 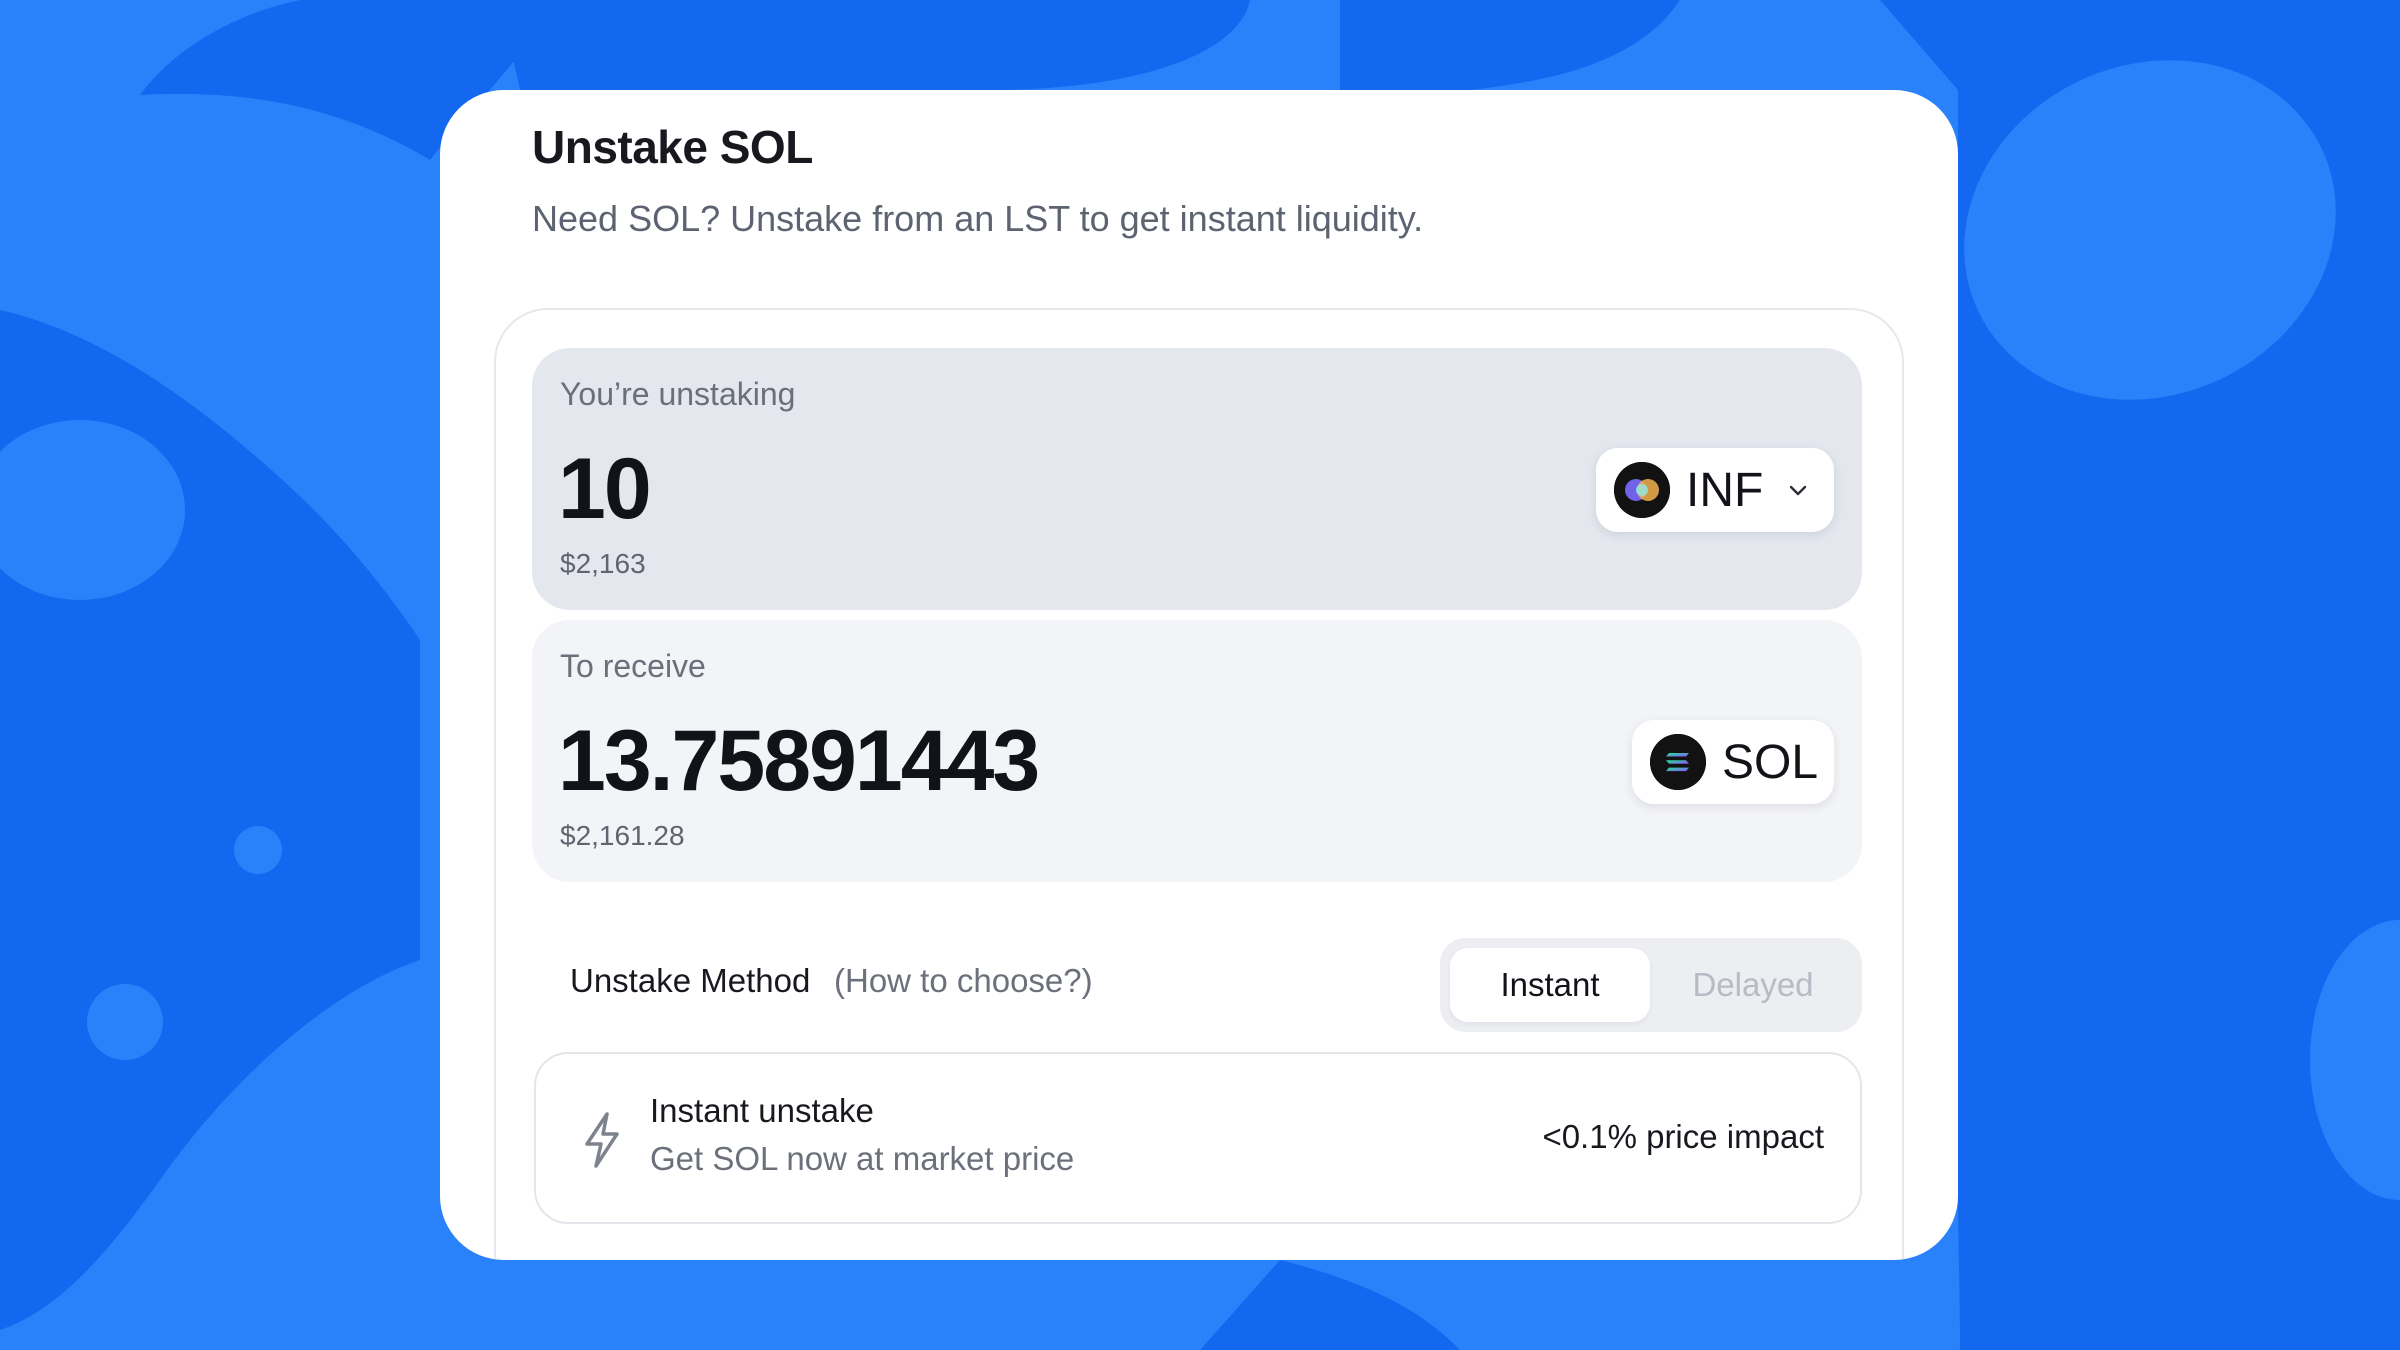 What do you see at coordinates (1683, 1136) in the screenshot?
I see `price-impact: <0.1% price impact` at bounding box center [1683, 1136].